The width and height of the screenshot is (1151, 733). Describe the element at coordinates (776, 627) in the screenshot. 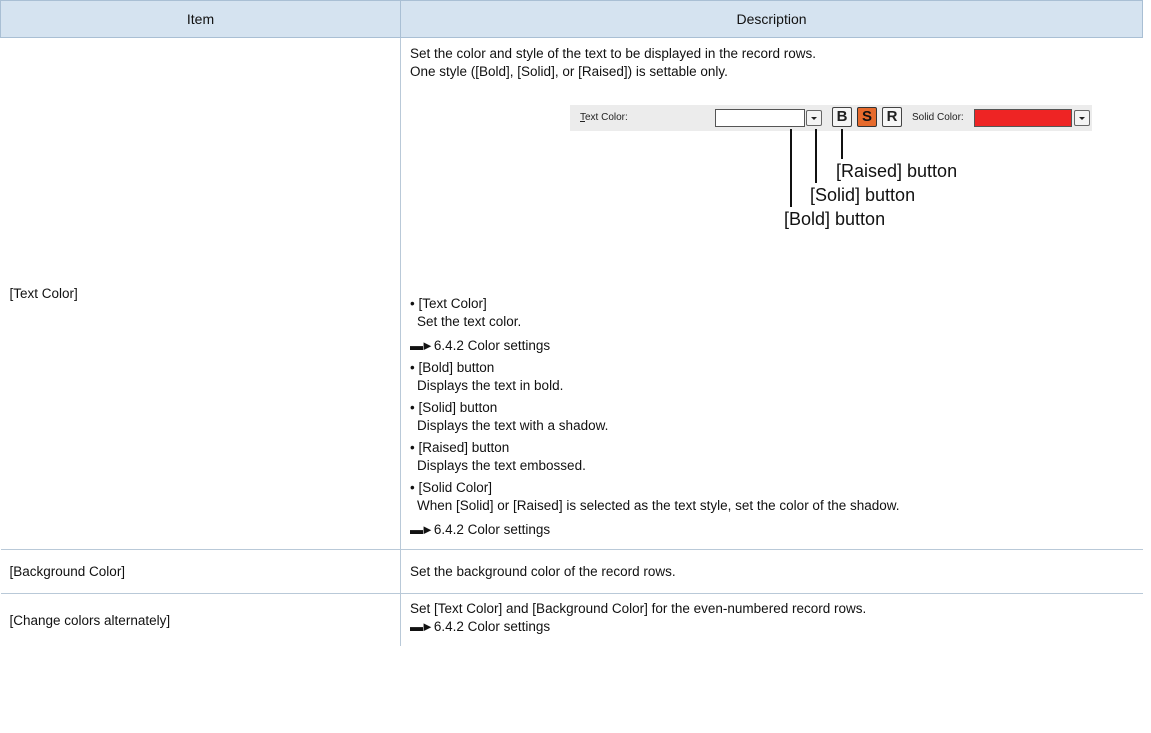

I see `ref-color-settings-3: ▬► 6.4.2 Color settings` at that location.